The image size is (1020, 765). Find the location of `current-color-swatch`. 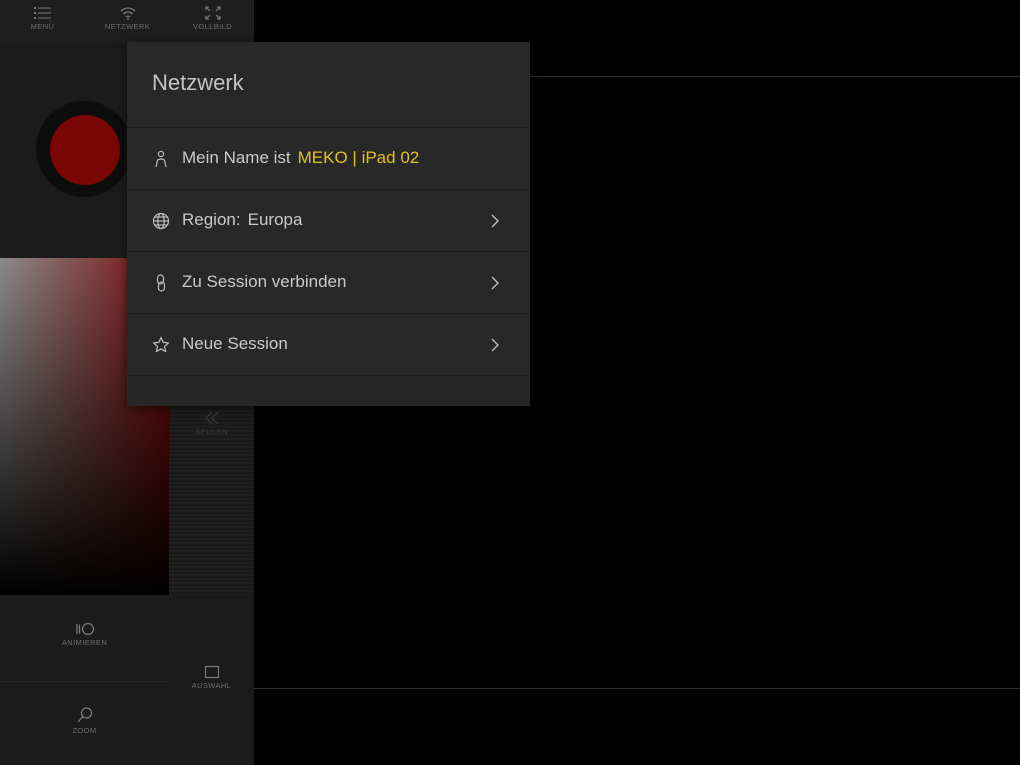

current-color-swatch is located at coordinates (85, 150).